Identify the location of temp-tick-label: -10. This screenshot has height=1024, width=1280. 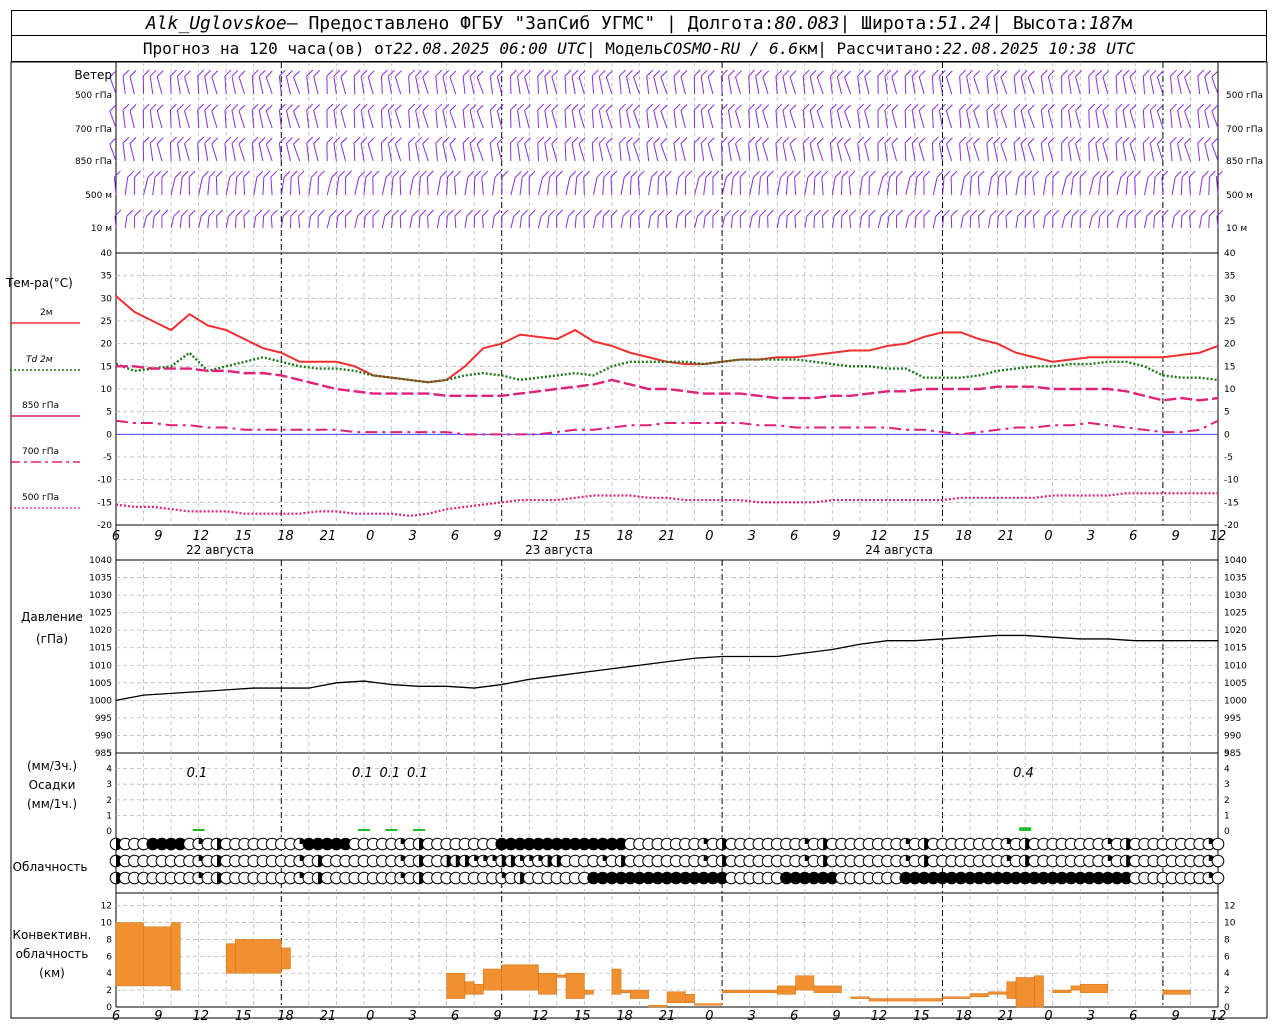
(104, 481).